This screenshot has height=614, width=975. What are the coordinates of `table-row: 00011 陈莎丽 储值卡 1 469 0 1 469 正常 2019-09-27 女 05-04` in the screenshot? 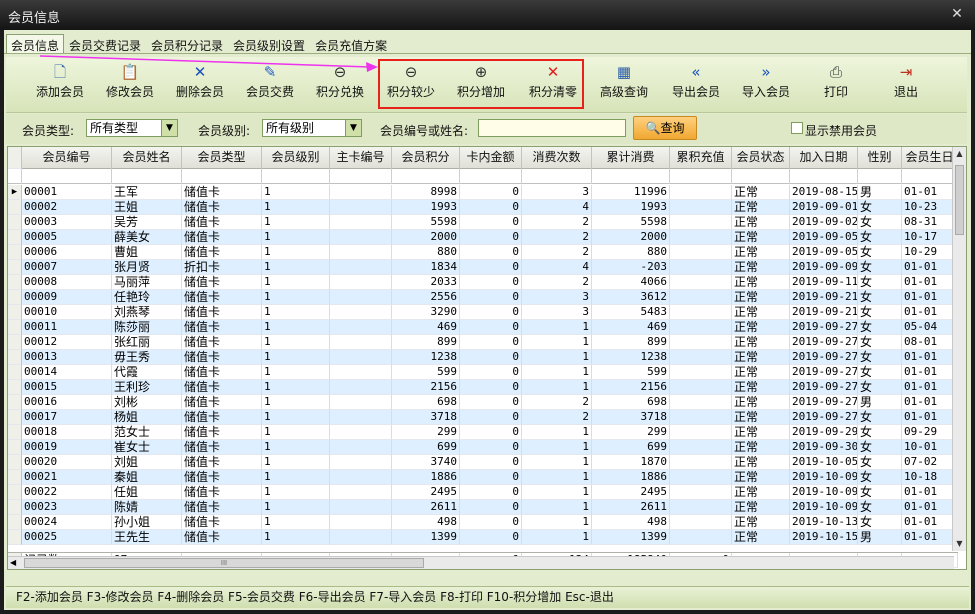 It's located at (483, 327).